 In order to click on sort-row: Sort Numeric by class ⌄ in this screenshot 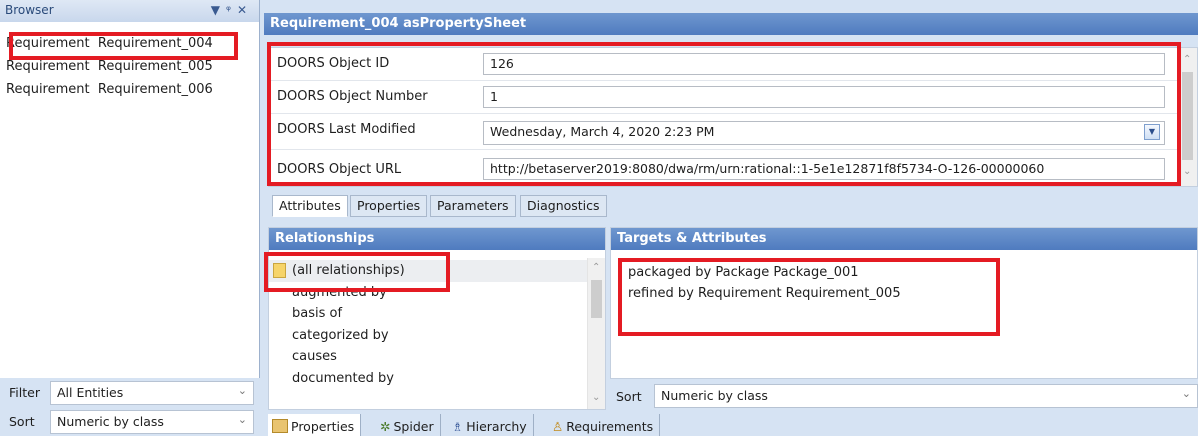, I will do `click(130, 421)`.